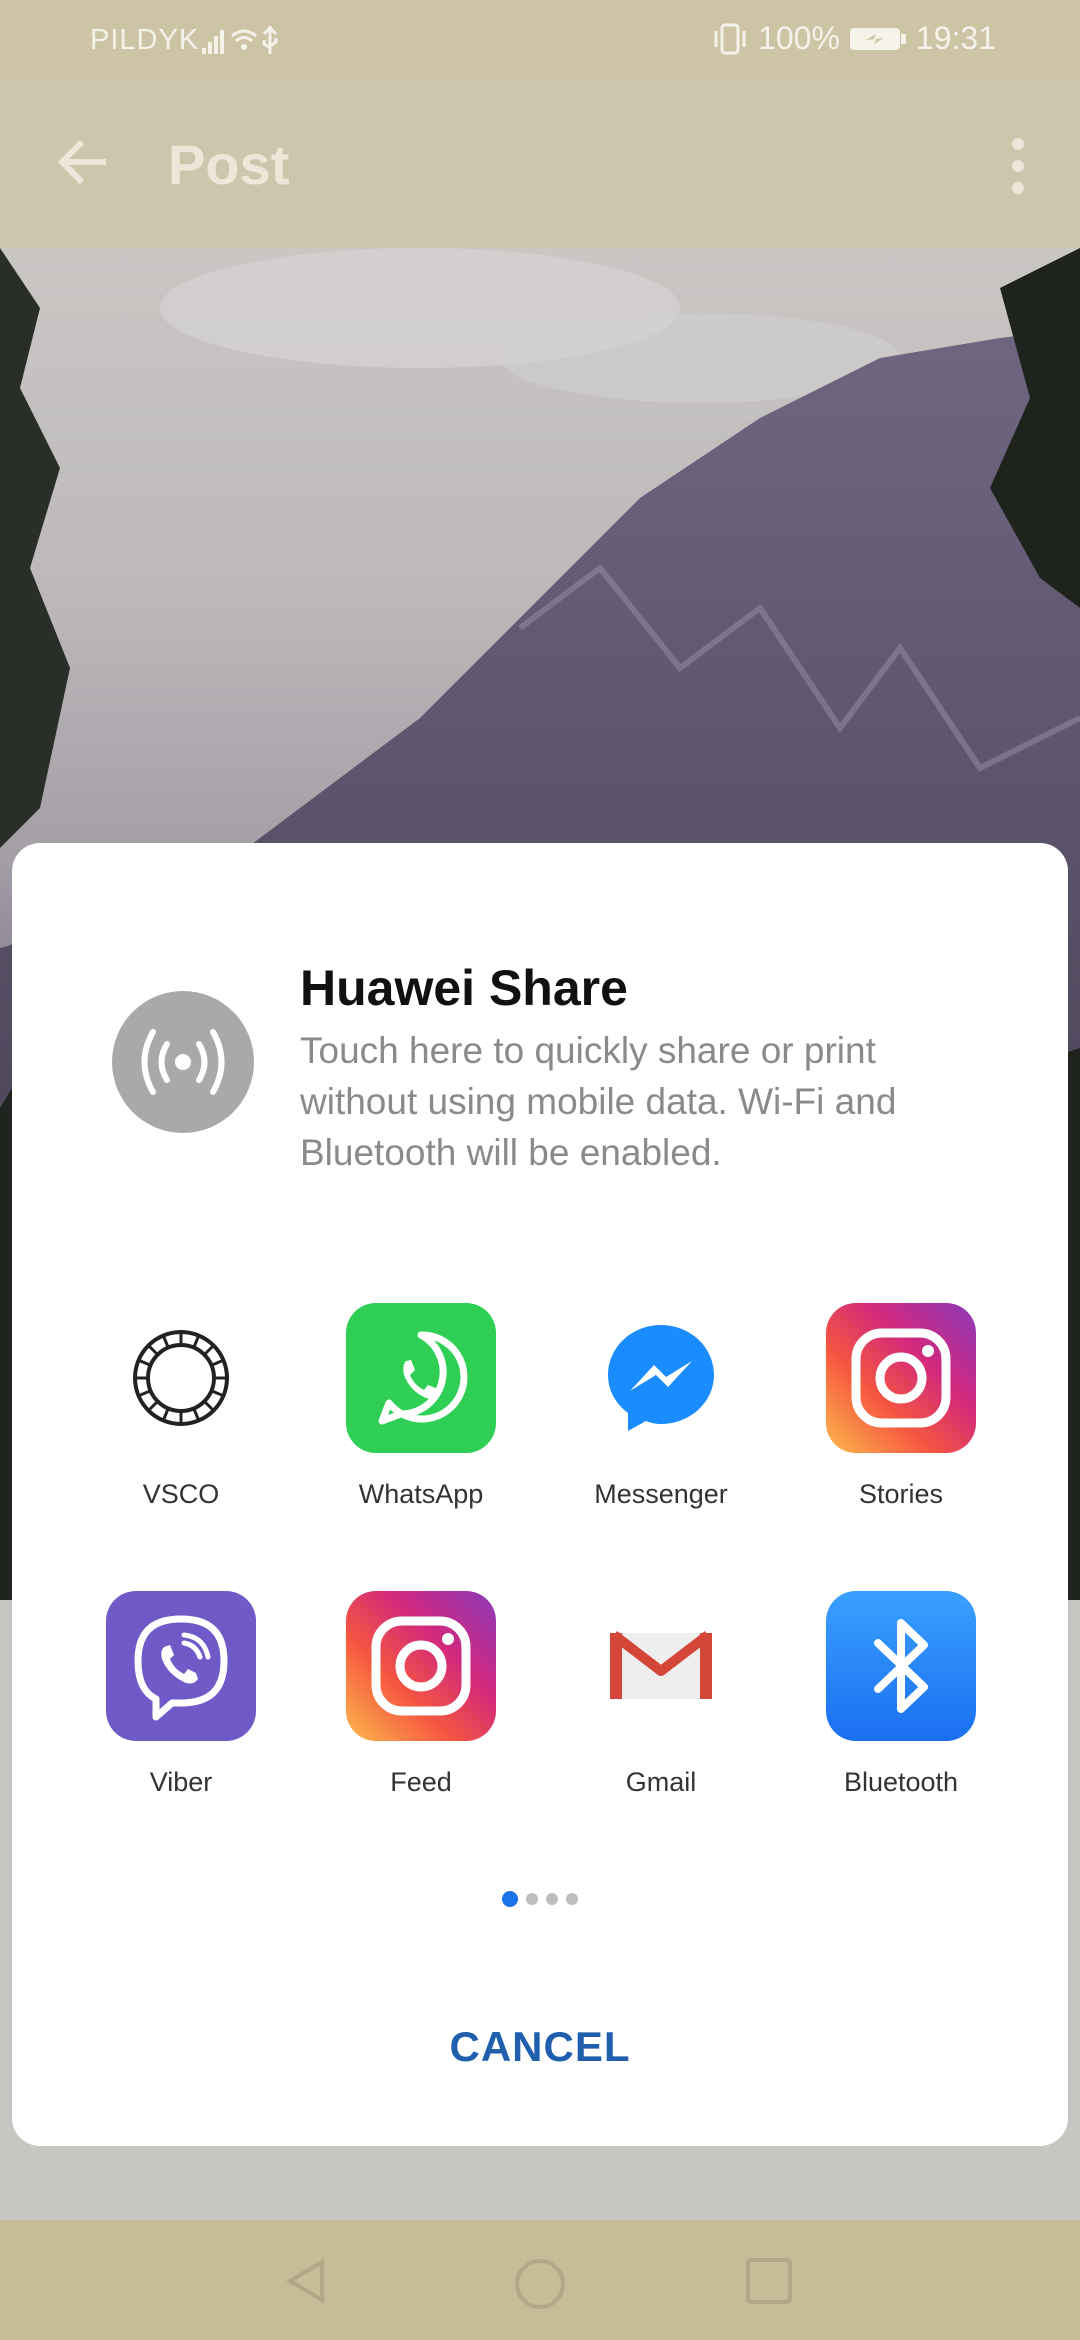 This screenshot has height=2340, width=1080. What do you see at coordinates (661, 1782) in the screenshot?
I see `app-label: Gmail` at bounding box center [661, 1782].